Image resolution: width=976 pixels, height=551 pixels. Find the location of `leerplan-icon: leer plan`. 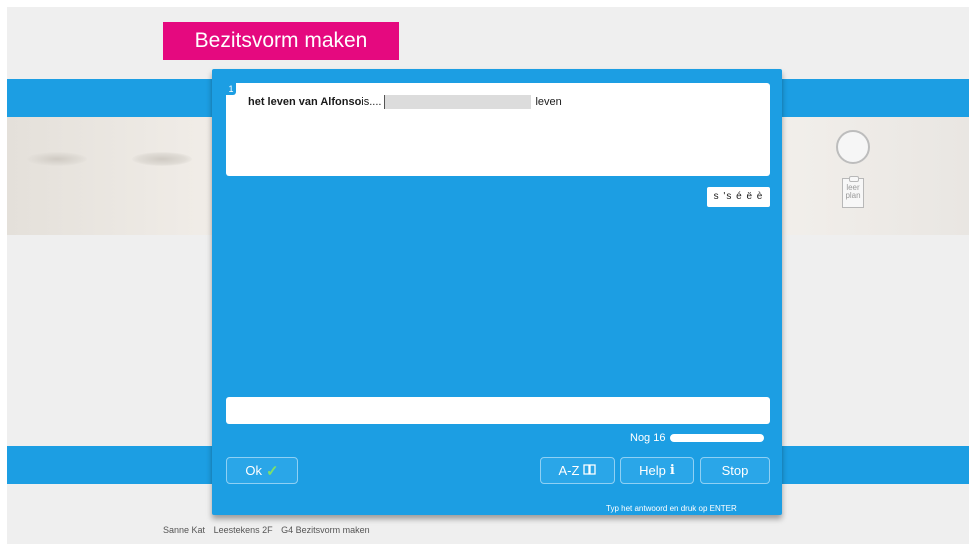

leerplan-icon: leer plan is located at coordinates (853, 192).